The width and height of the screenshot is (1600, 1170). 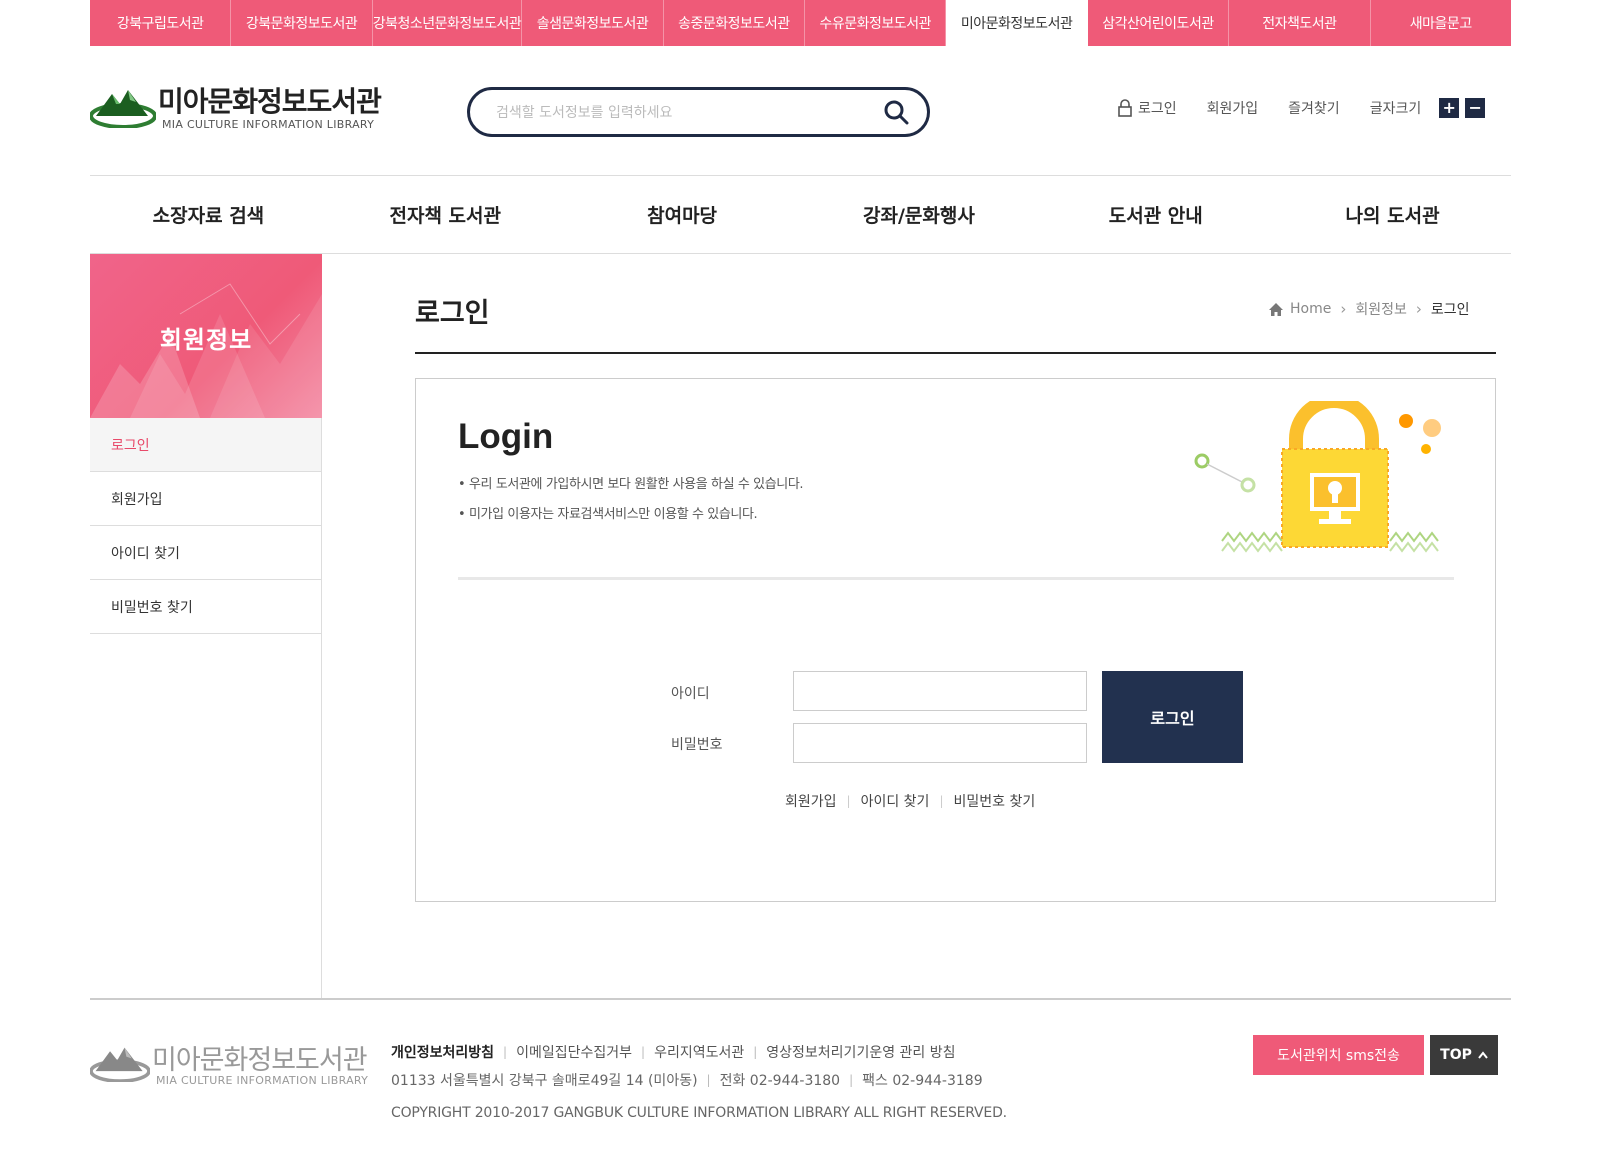 I want to click on font-decrease-button: −, so click(x=1475, y=108).